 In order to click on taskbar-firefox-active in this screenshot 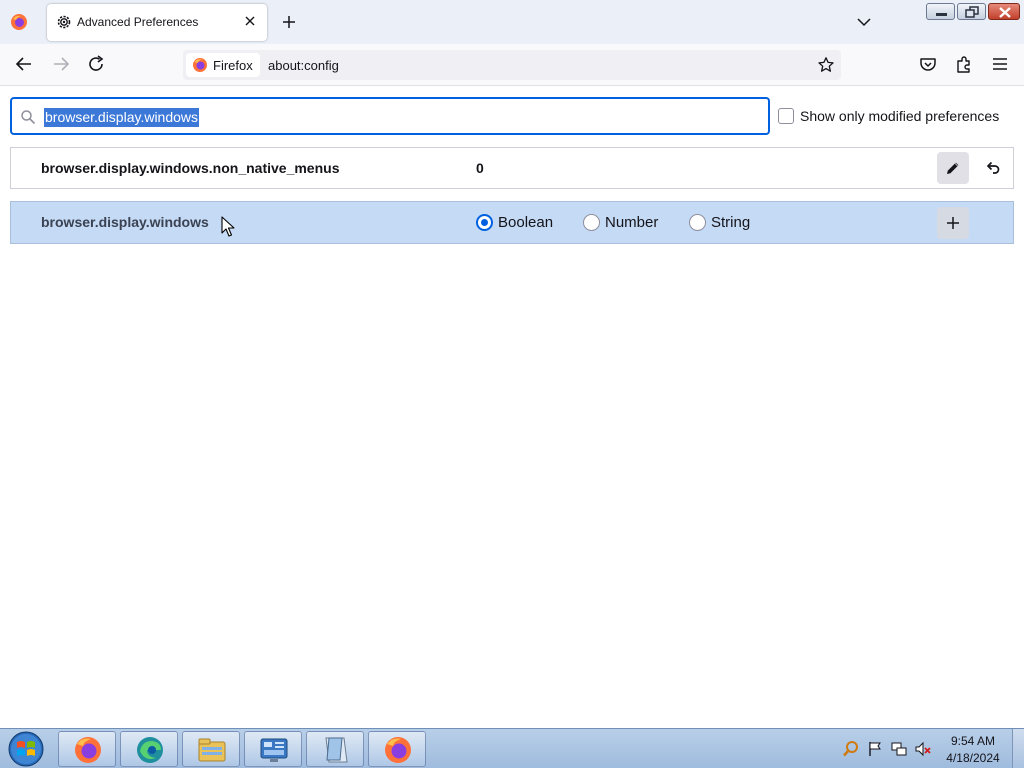, I will do `click(397, 749)`.